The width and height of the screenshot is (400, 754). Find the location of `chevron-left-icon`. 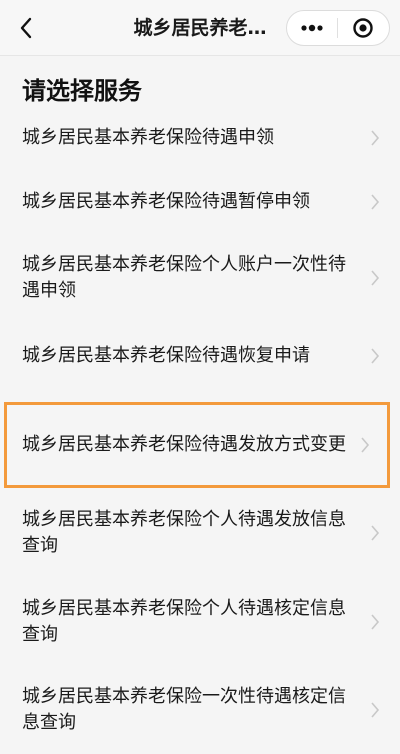

chevron-left-icon is located at coordinates (26, 28).